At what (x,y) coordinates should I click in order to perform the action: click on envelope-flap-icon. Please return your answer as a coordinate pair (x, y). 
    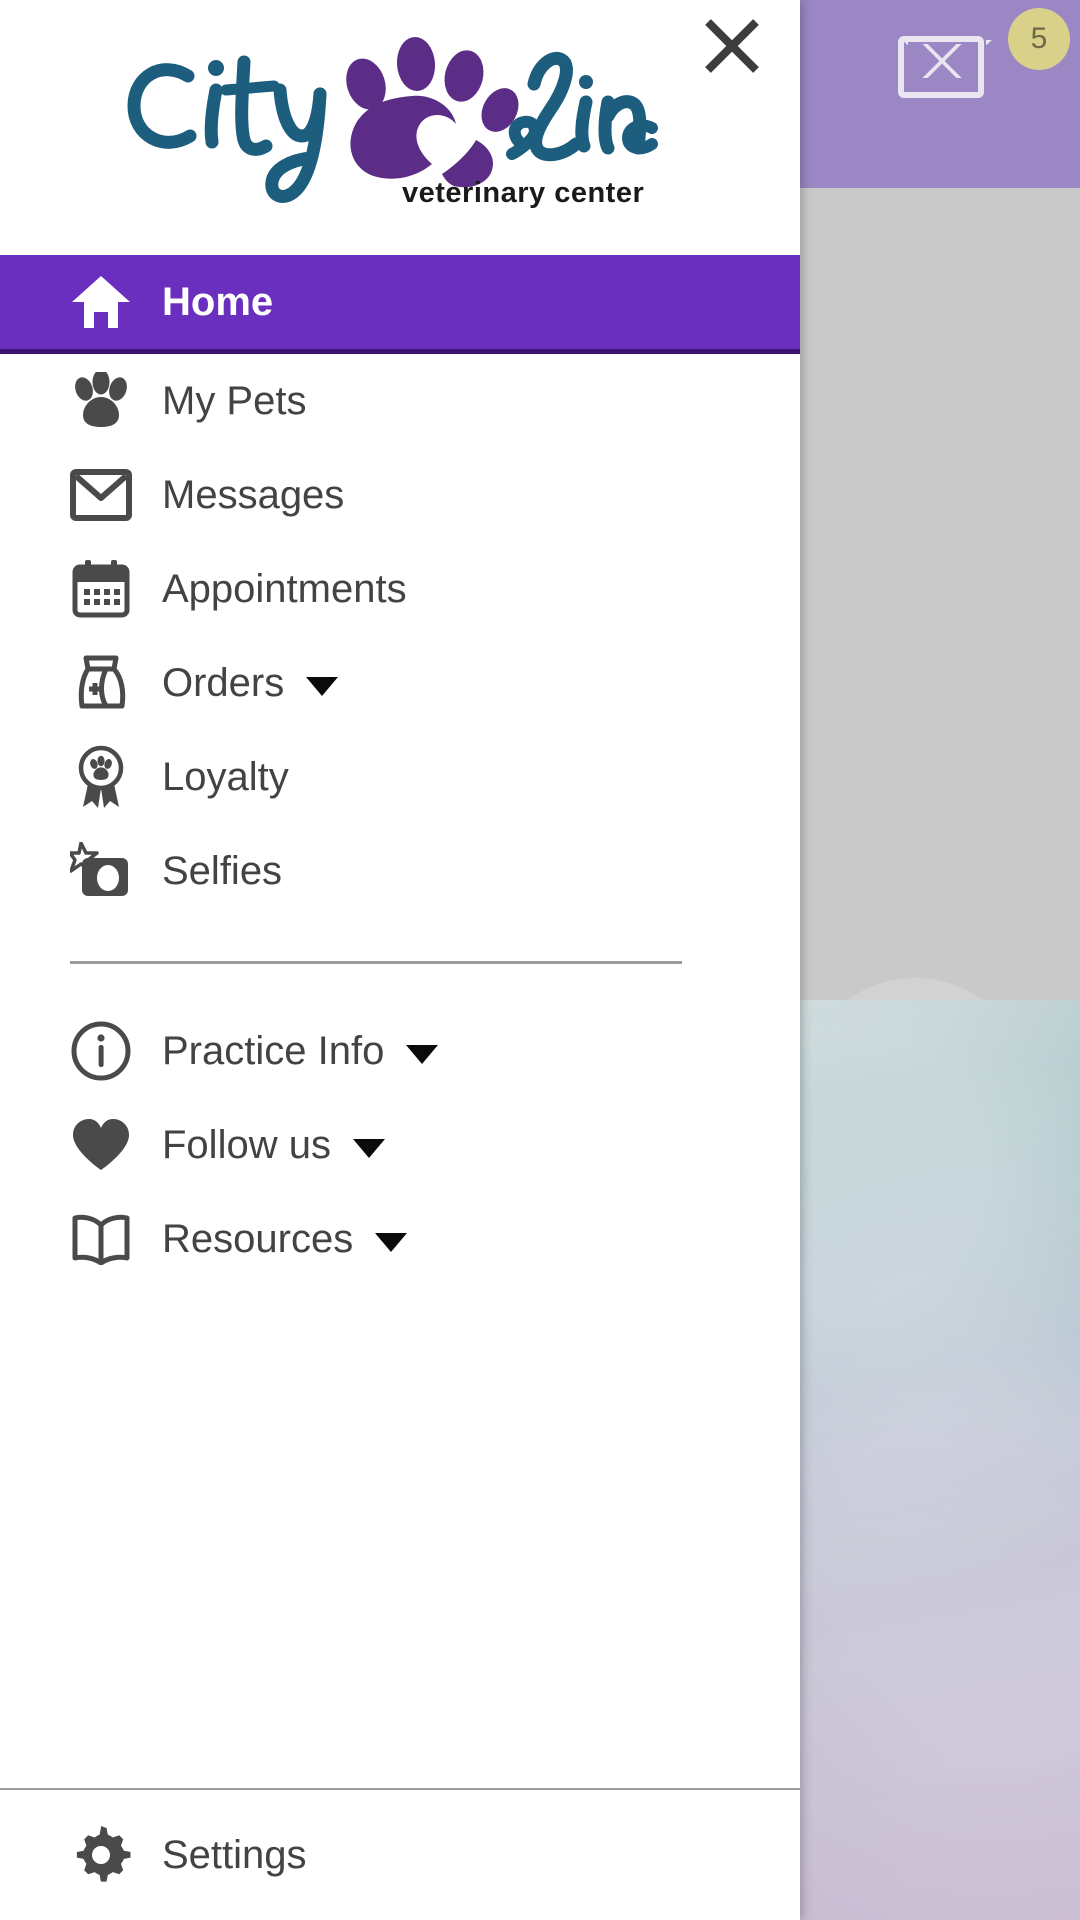
    Looking at the image, I should click on (941, 61).